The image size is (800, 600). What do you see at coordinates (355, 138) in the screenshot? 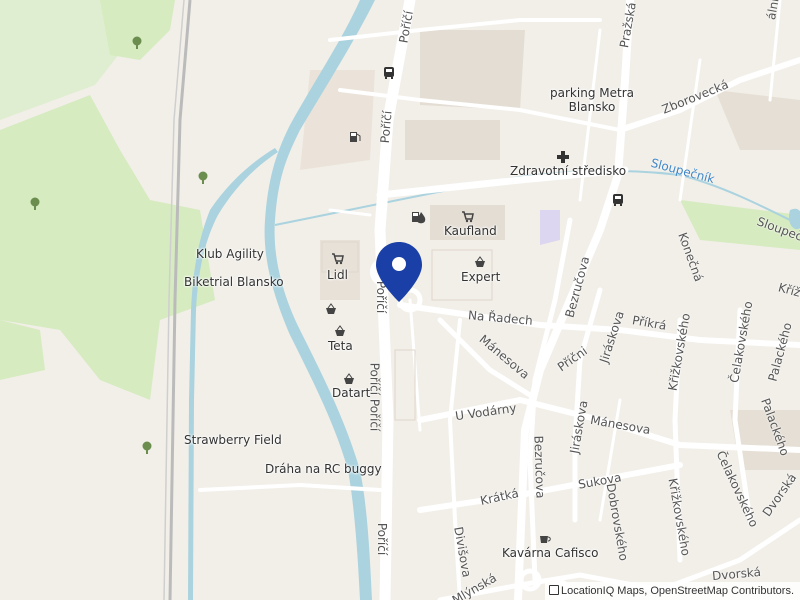
I see `fuel-station-icon` at bounding box center [355, 138].